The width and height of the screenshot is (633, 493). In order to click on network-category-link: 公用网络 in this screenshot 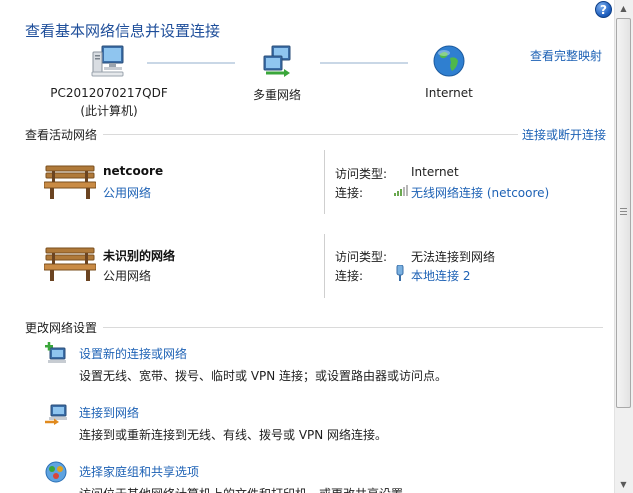, I will do `click(127, 192)`.